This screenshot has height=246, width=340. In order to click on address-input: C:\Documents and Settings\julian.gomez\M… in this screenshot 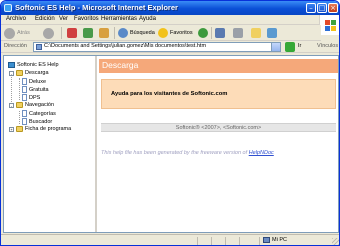, I will do `click(157, 47)`.